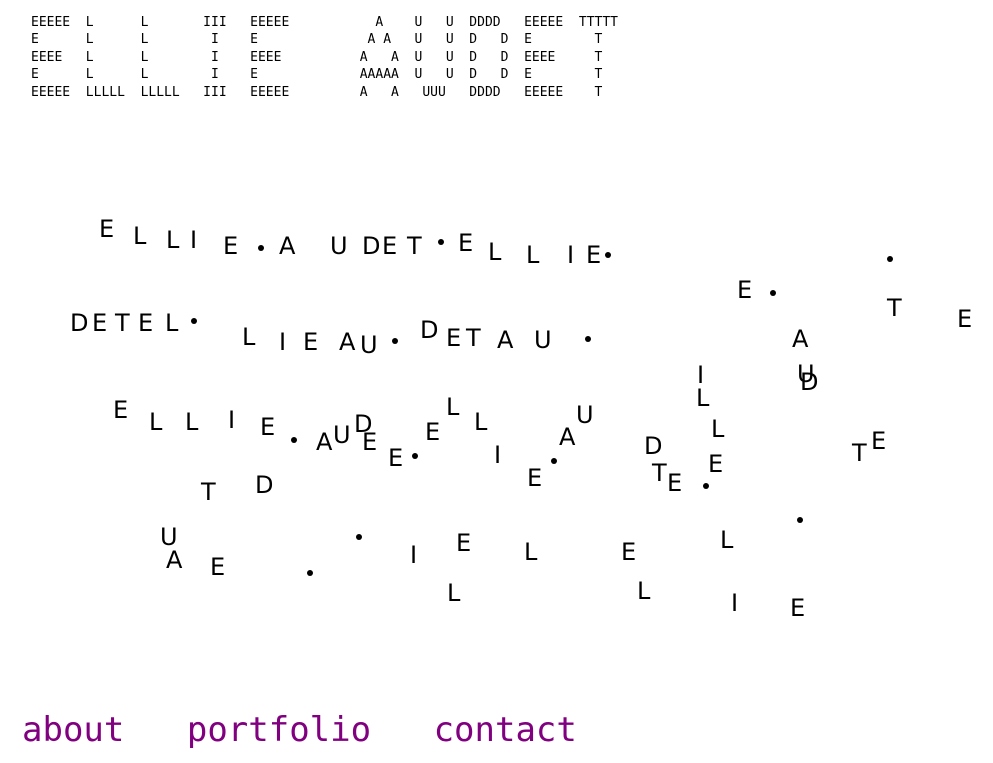 The image size is (993, 763). What do you see at coordinates (505, 730) in the screenshot?
I see `nav-link-contact: contact` at bounding box center [505, 730].